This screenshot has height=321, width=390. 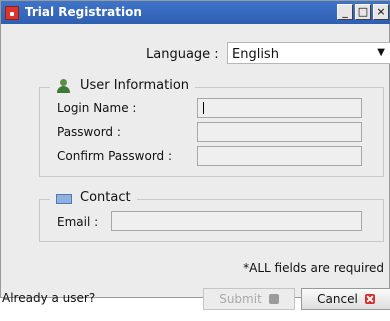 I want to click on already-user-link: Already a user?, so click(x=48, y=298).